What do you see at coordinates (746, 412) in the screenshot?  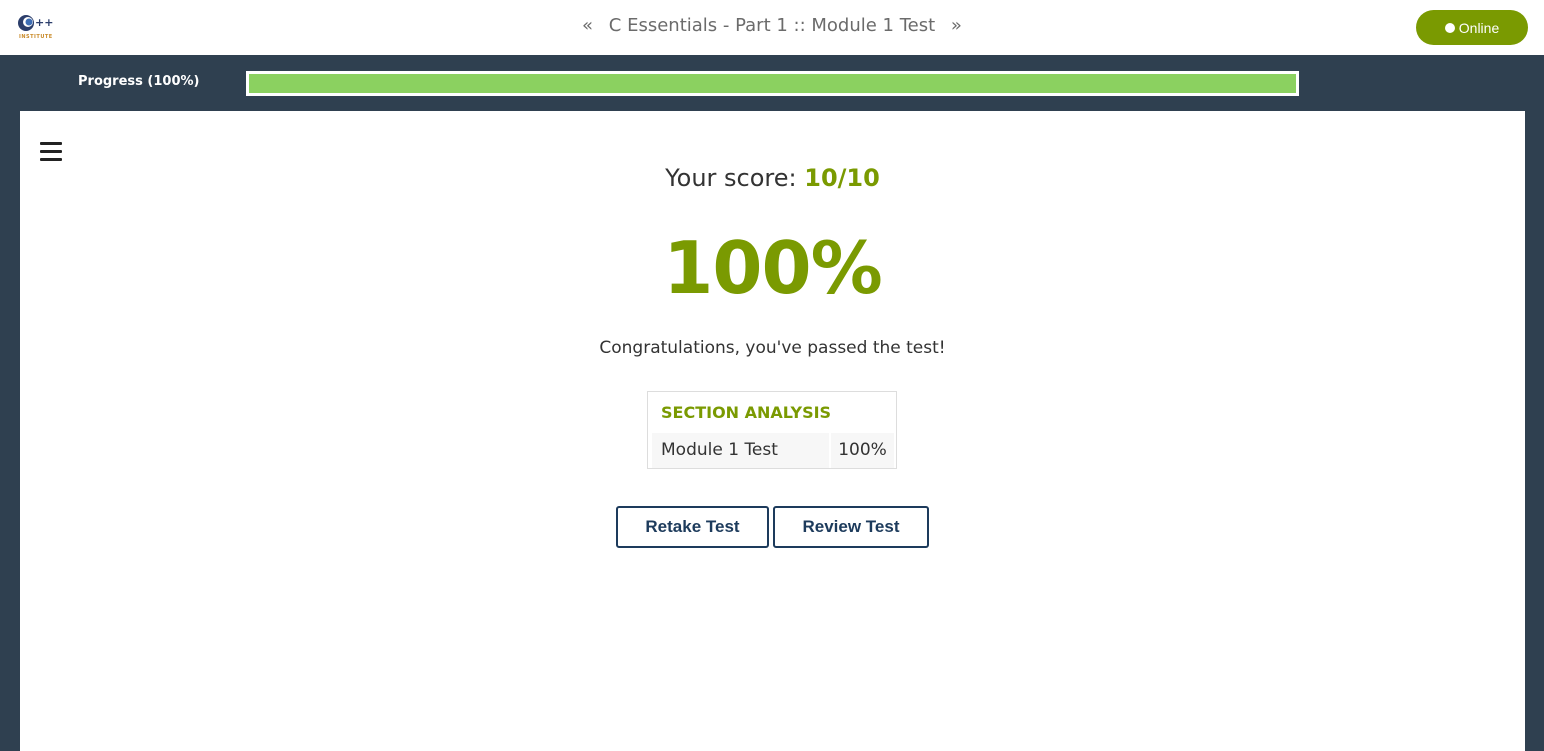 I see `section-analysis-title: SECTION ANALYSIS` at bounding box center [746, 412].